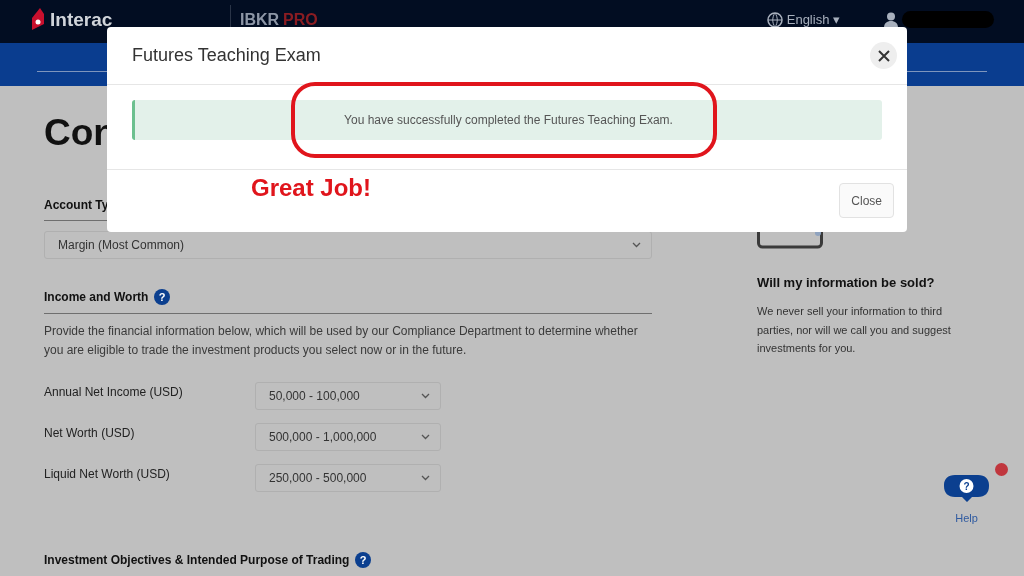  What do you see at coordinates (854, 330) in the screenshot?
I see `info-text: We never sell your information to third parties, nor will we call you and suggest investments for you.` at bounding box center [854, 330].